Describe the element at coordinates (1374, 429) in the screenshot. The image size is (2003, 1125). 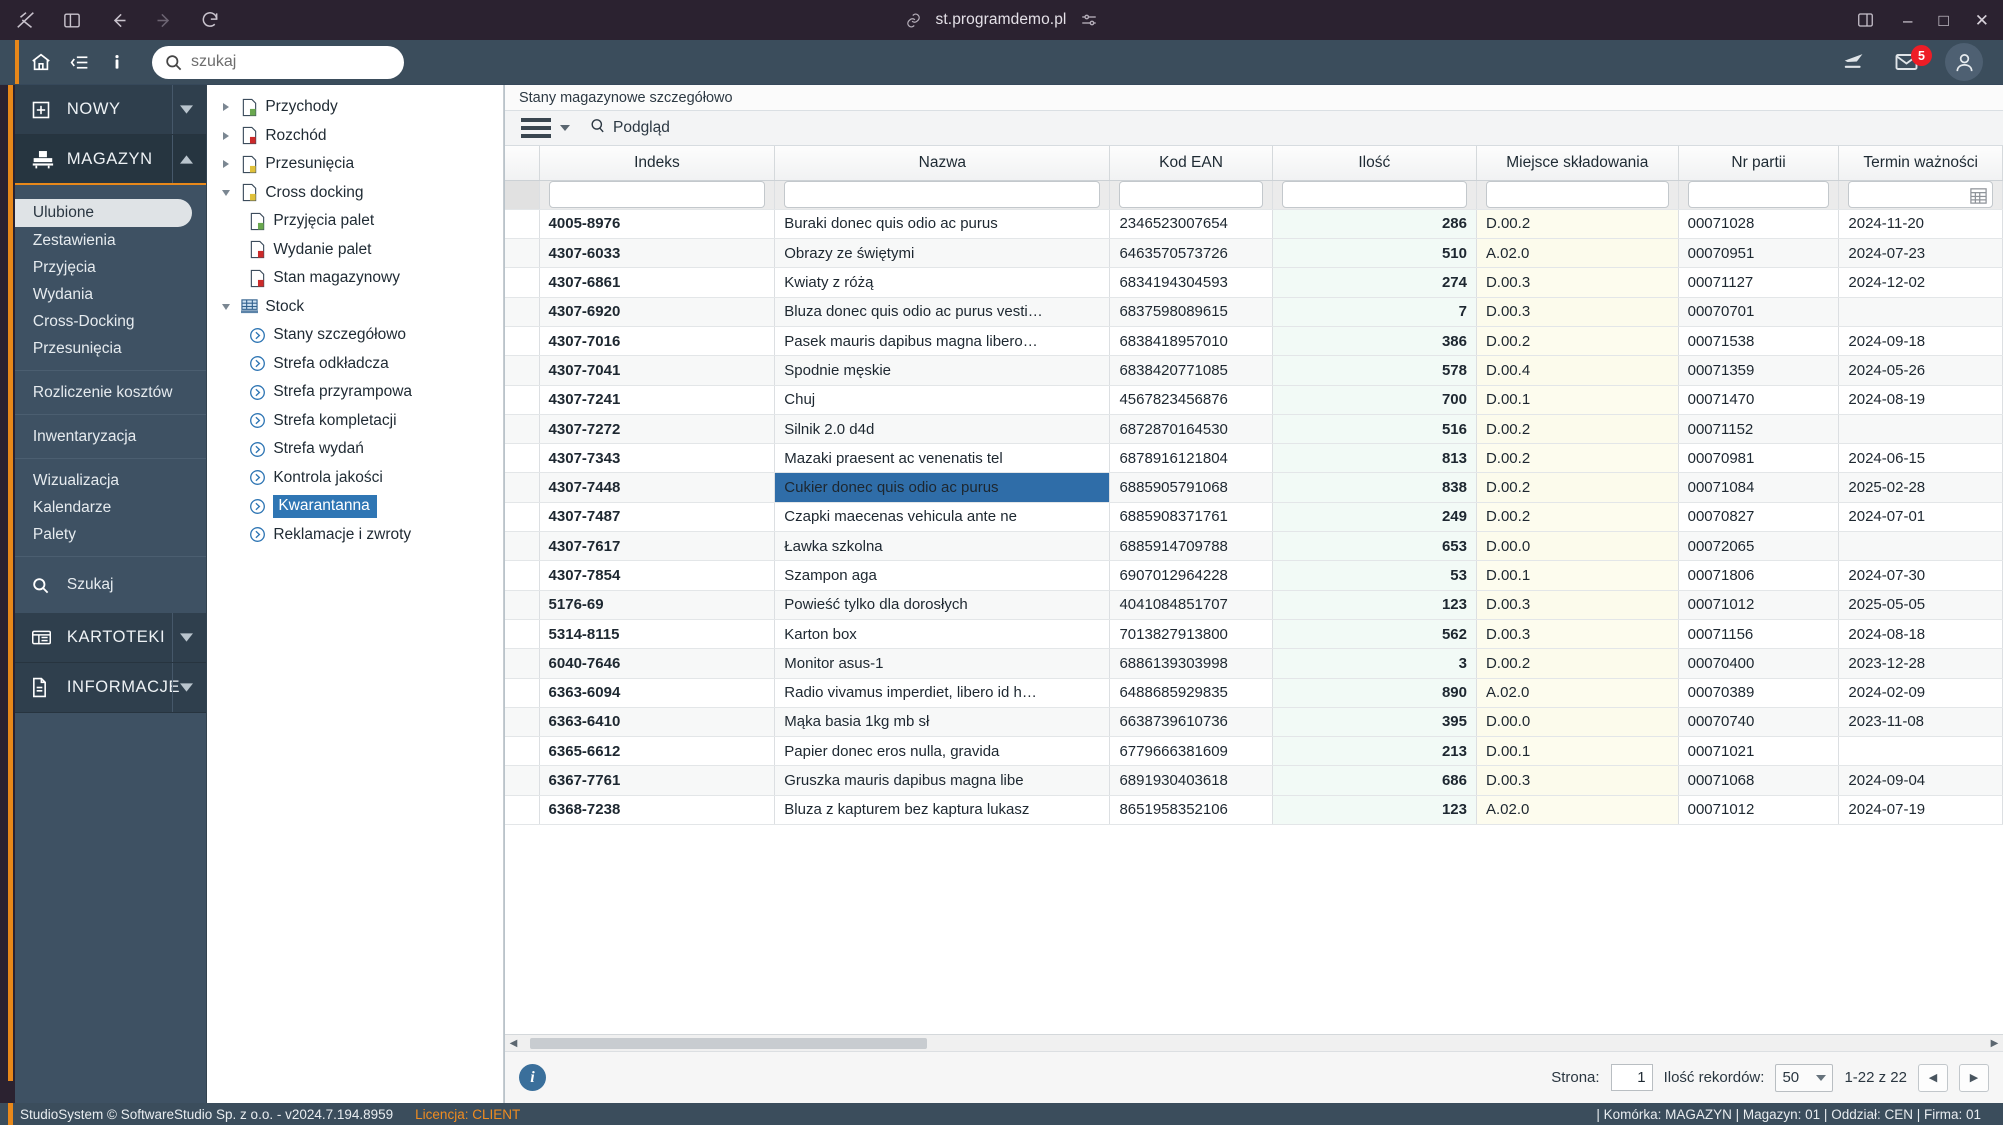
I see `cell-ilosc: 516` at that location.